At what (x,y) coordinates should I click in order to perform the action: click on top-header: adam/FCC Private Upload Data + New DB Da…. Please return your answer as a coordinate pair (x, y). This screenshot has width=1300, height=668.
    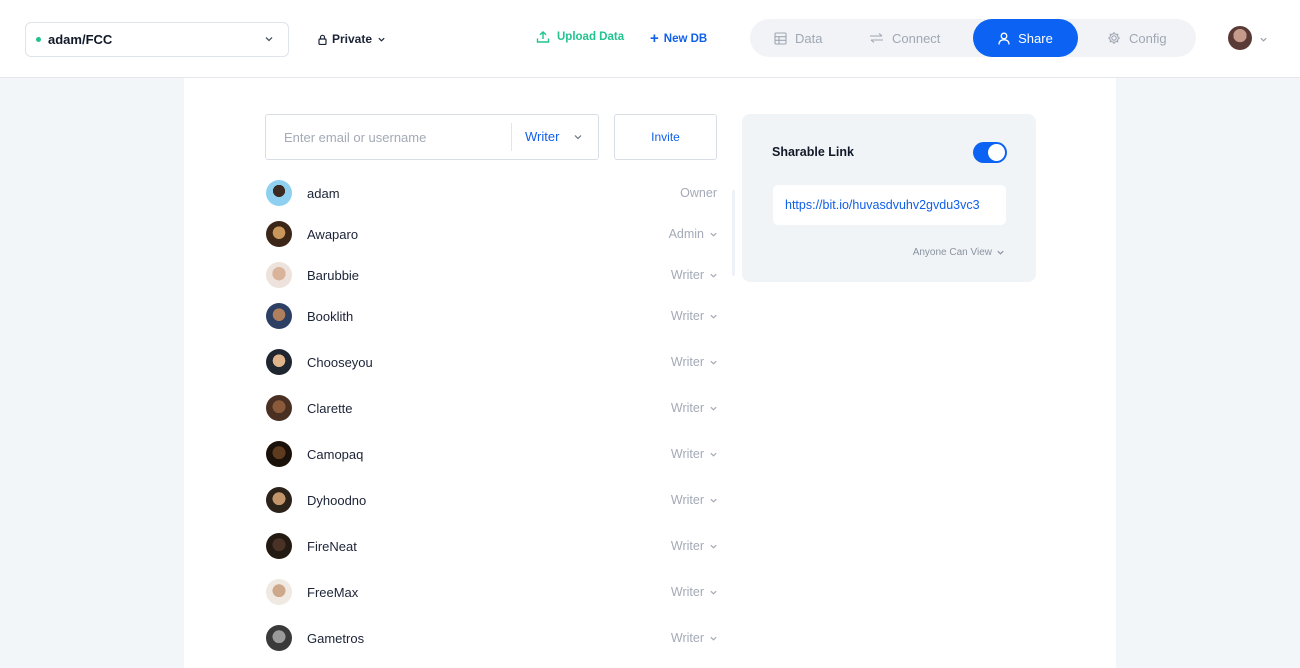
    Looking at the image, I should click on (650, 39).